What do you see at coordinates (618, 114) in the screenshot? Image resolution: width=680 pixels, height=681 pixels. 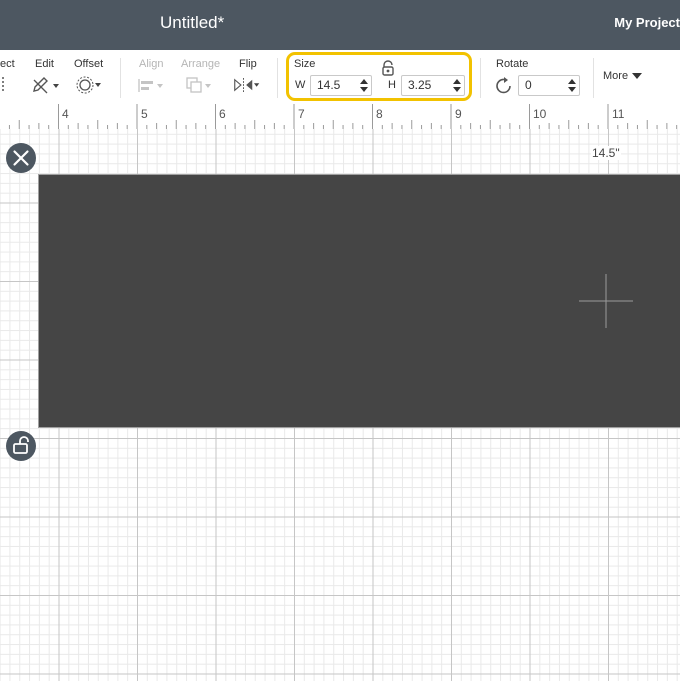 I see `ruler-mark: 11` at bounding box center [618, 114].